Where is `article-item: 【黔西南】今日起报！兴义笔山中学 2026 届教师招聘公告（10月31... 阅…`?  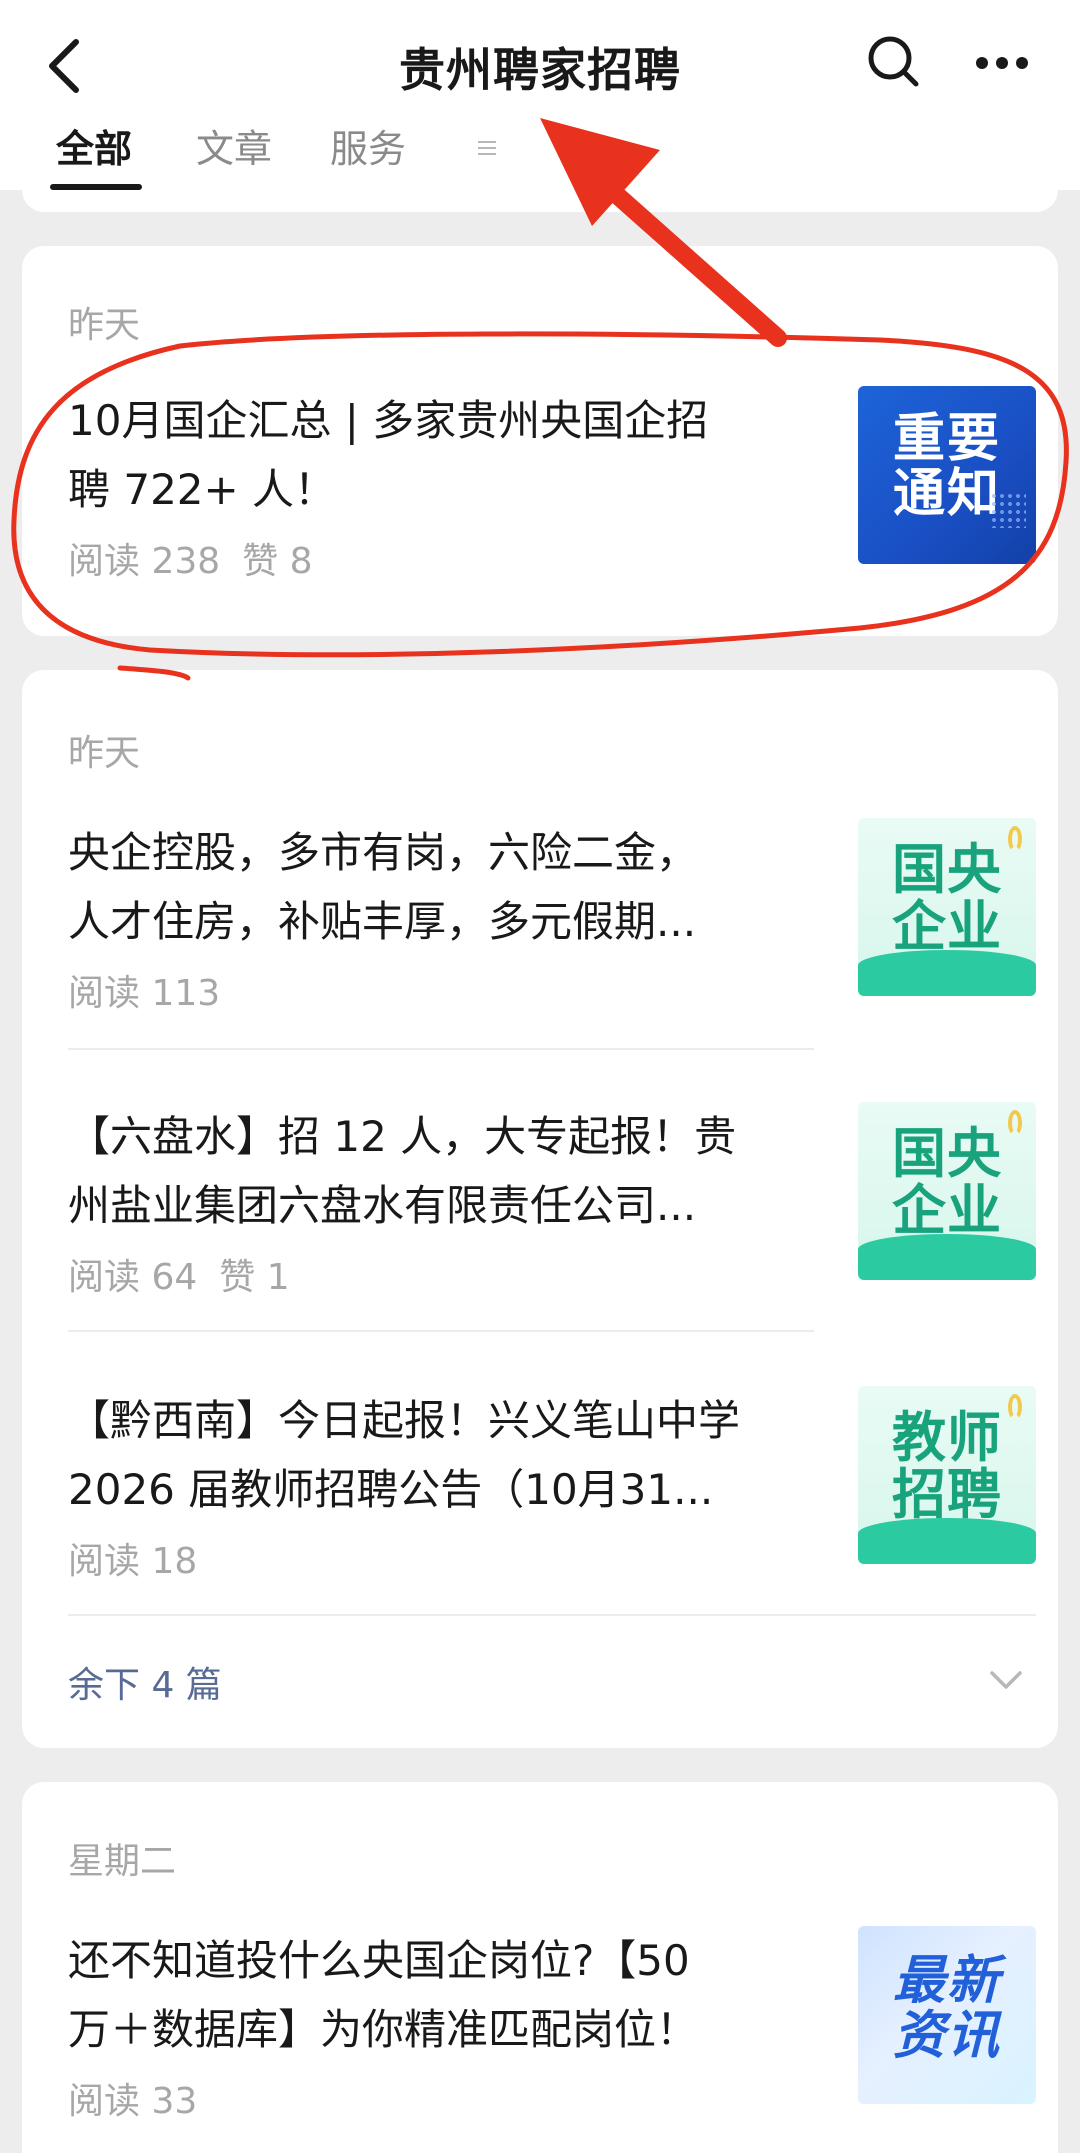
article-item: 【黔西南】今日起报！兴义笔山中学 2026 届教师招聘公告（10月31... 阅… is located at coordinates (552, 1486).